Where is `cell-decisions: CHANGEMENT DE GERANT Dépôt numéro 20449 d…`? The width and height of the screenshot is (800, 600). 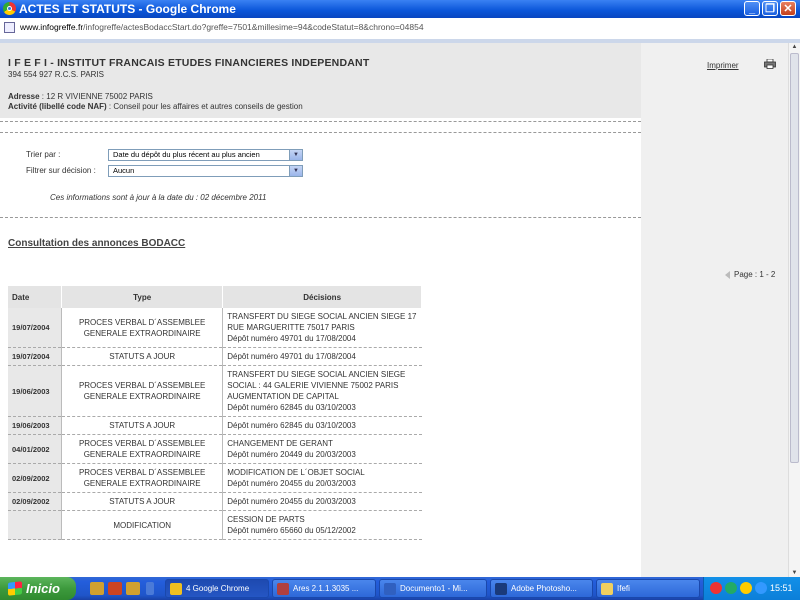 cell-decisions: CHANGEMENT DE GERANT Dépôt numéro 20449 d… is located at coordinates (322, 449).